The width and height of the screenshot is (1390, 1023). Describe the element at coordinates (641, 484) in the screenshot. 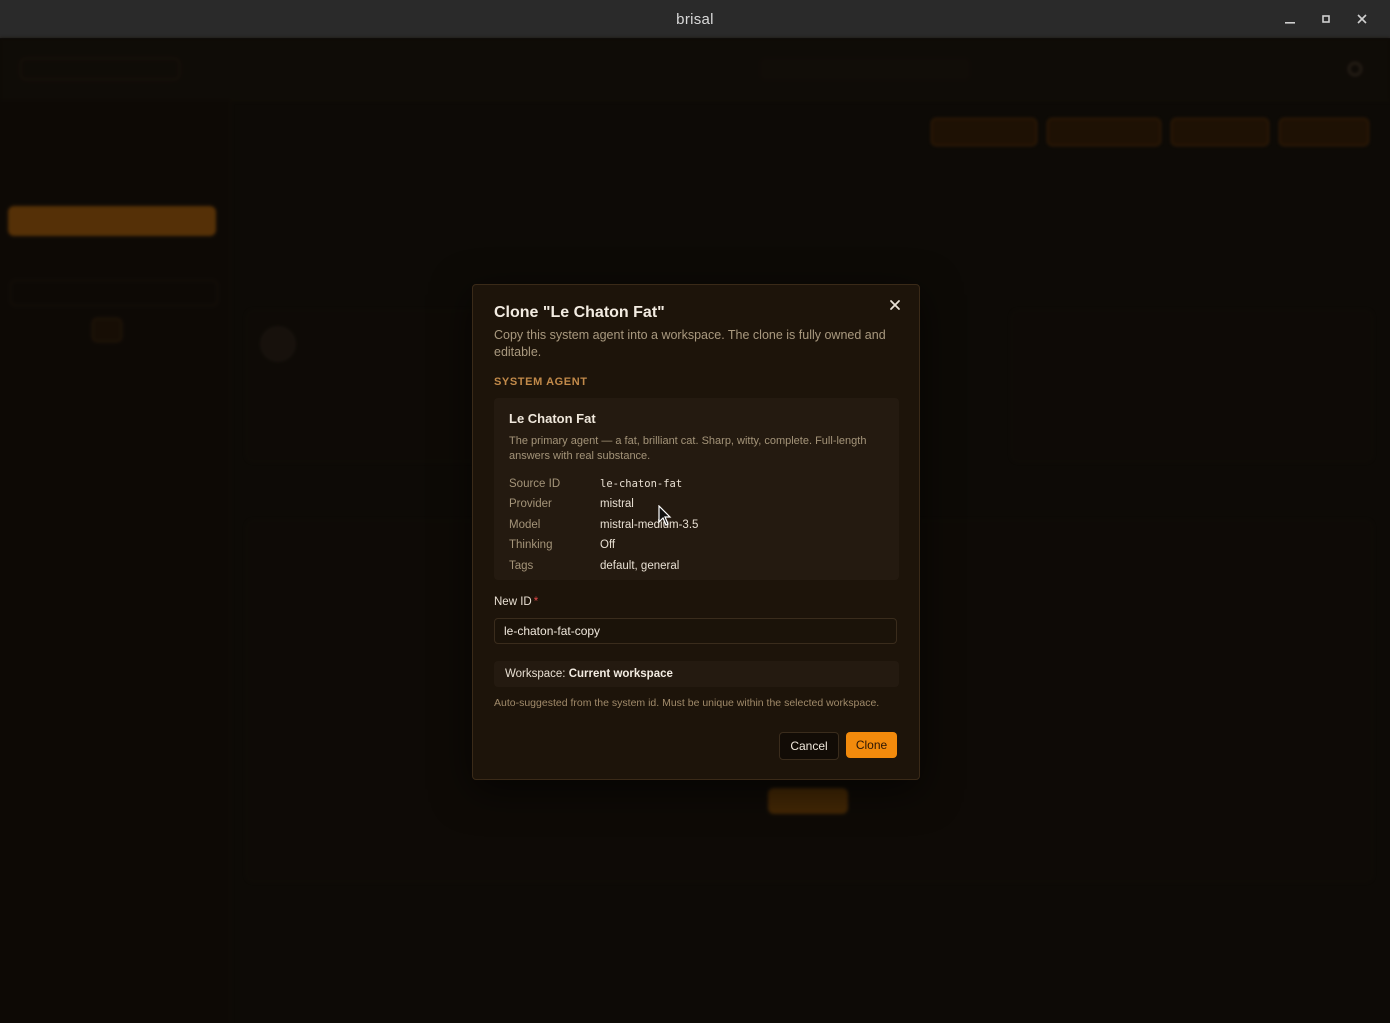

I see `field-value: le-chaton-fat` at that location.